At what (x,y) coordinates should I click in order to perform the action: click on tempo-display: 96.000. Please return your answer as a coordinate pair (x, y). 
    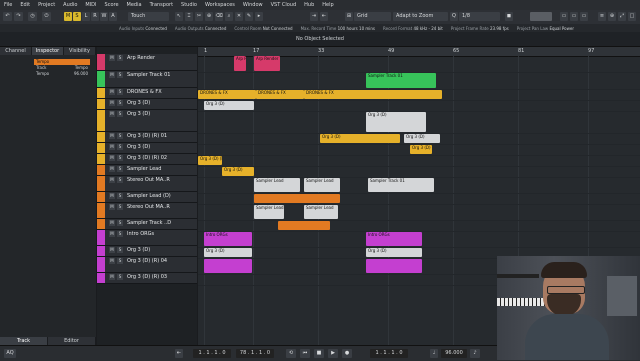
    Looking at the image, I should click on (454, 353).